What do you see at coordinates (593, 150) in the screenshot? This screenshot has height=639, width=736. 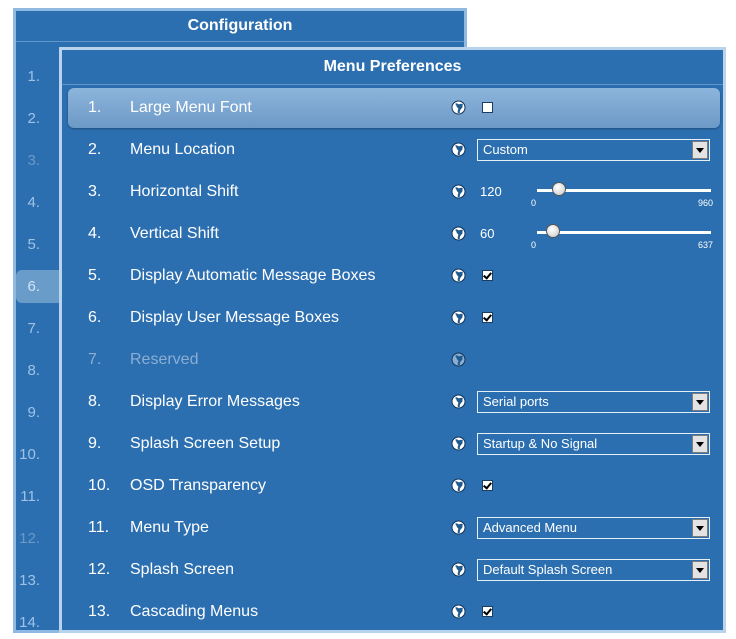 I see `preference-dropdown: Custom` at bounding box center [593, 150].